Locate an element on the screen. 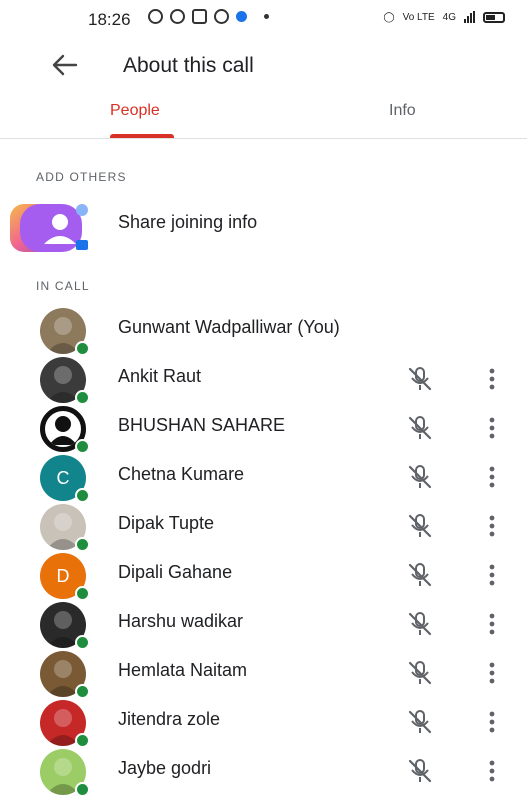 Image resolution: width=527 pixels, height=797 pixels. status-bar: 18:26 ◯ Vo LTE 4G is located at coordinates (263, 19).